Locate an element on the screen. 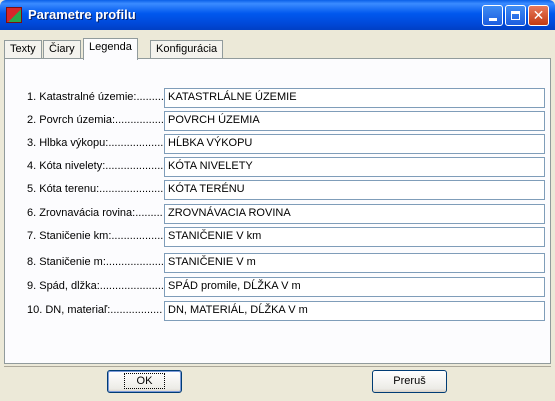 The image size is (555, 401). cancel-button: Preruš is located at coordinates (409, 381).